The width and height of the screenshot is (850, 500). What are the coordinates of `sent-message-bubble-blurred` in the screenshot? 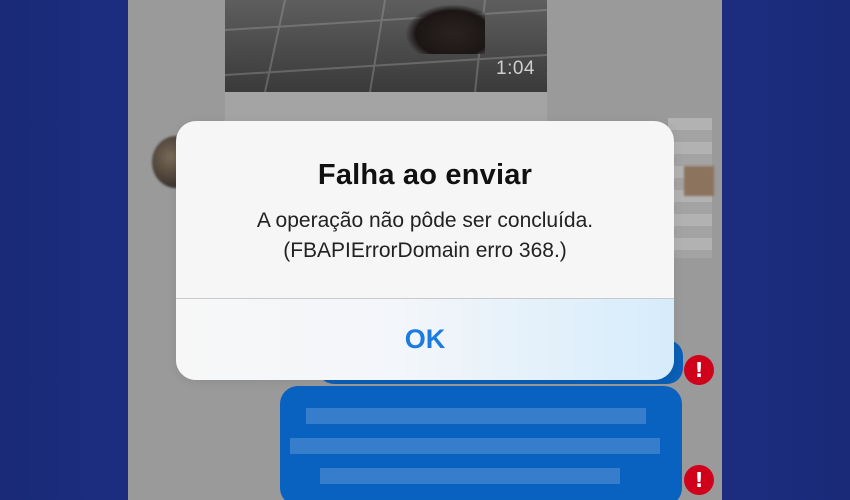 It's located at (481, 443).